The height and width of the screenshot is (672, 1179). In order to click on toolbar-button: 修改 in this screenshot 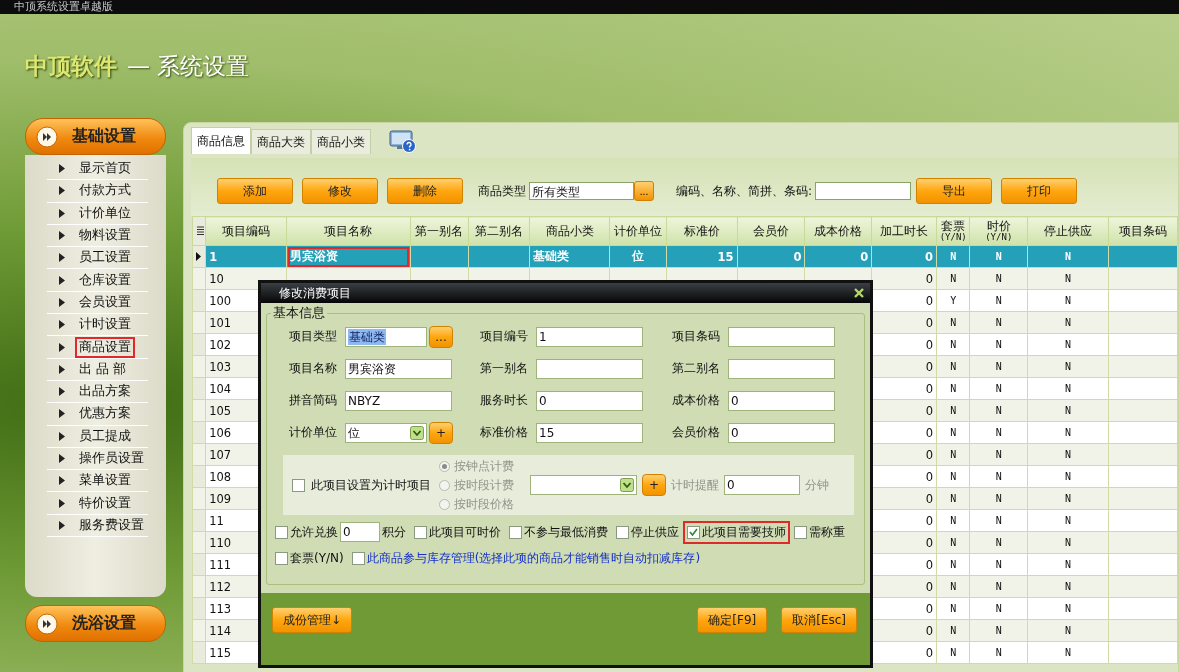, I will do `click(340, 191)`.